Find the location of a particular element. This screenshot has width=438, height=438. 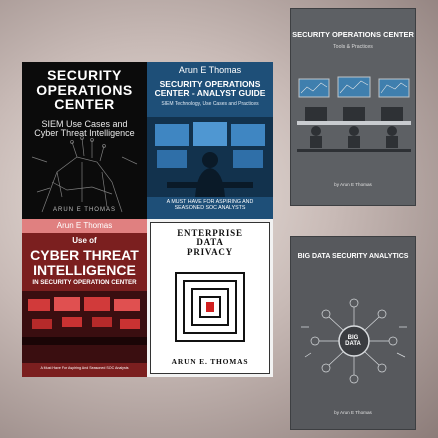

center-label: BIG DATA is located at coordinates (353, 341).